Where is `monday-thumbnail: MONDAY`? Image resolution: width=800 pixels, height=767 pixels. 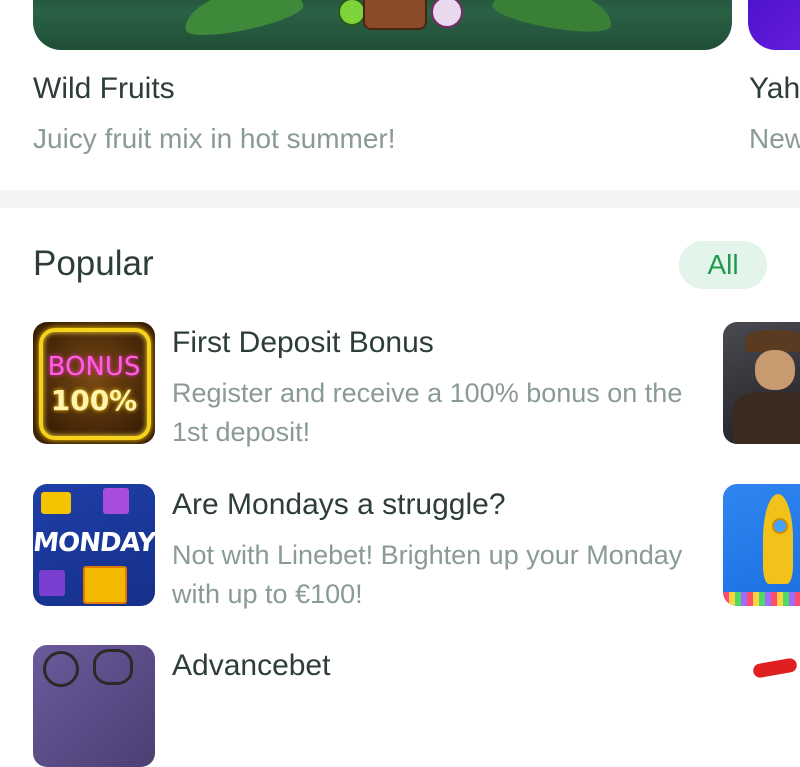
monday-thumbnail: MONDAY is located at coordinates (94, 545).